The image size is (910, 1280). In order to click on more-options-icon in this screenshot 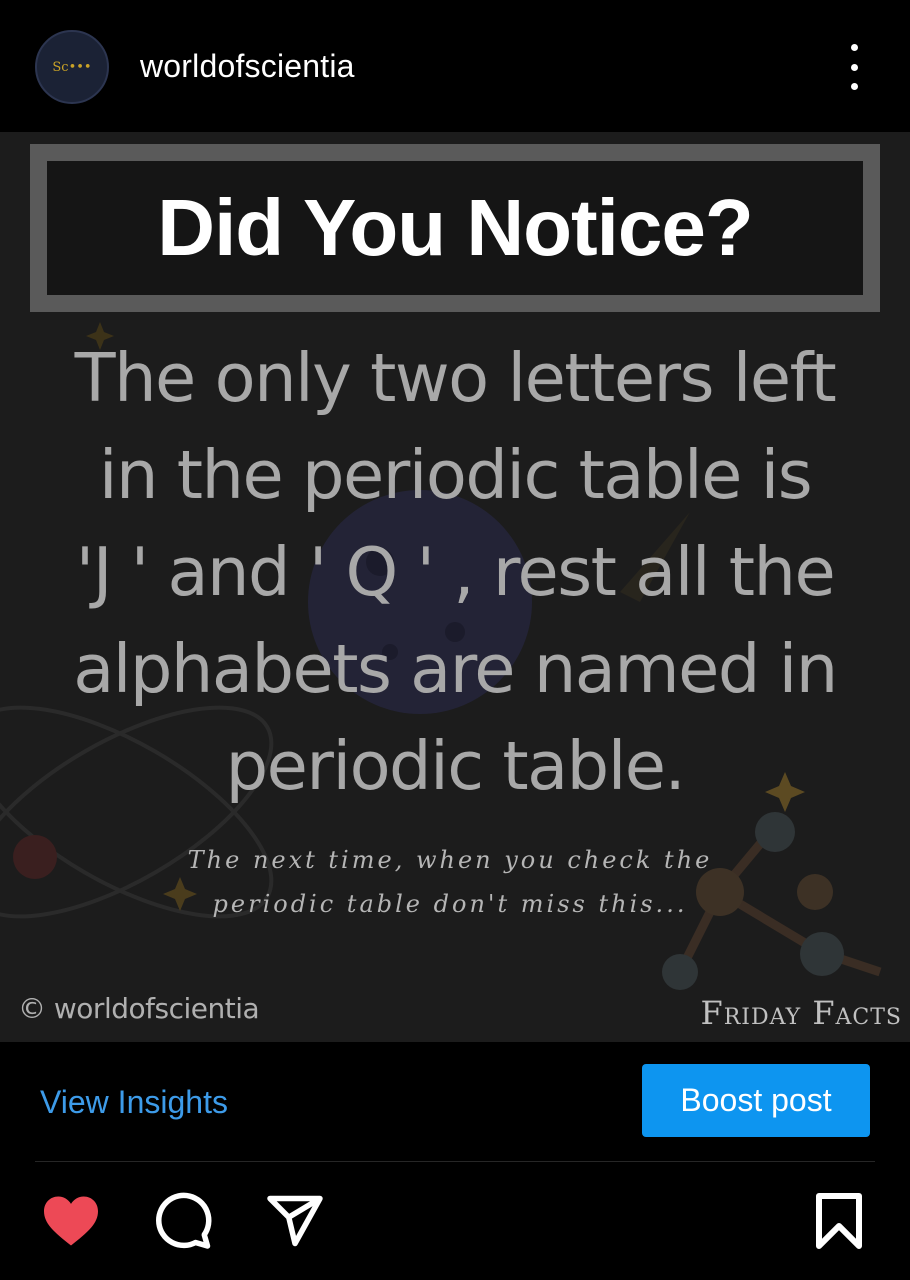, I will do `click(854, 67)`.